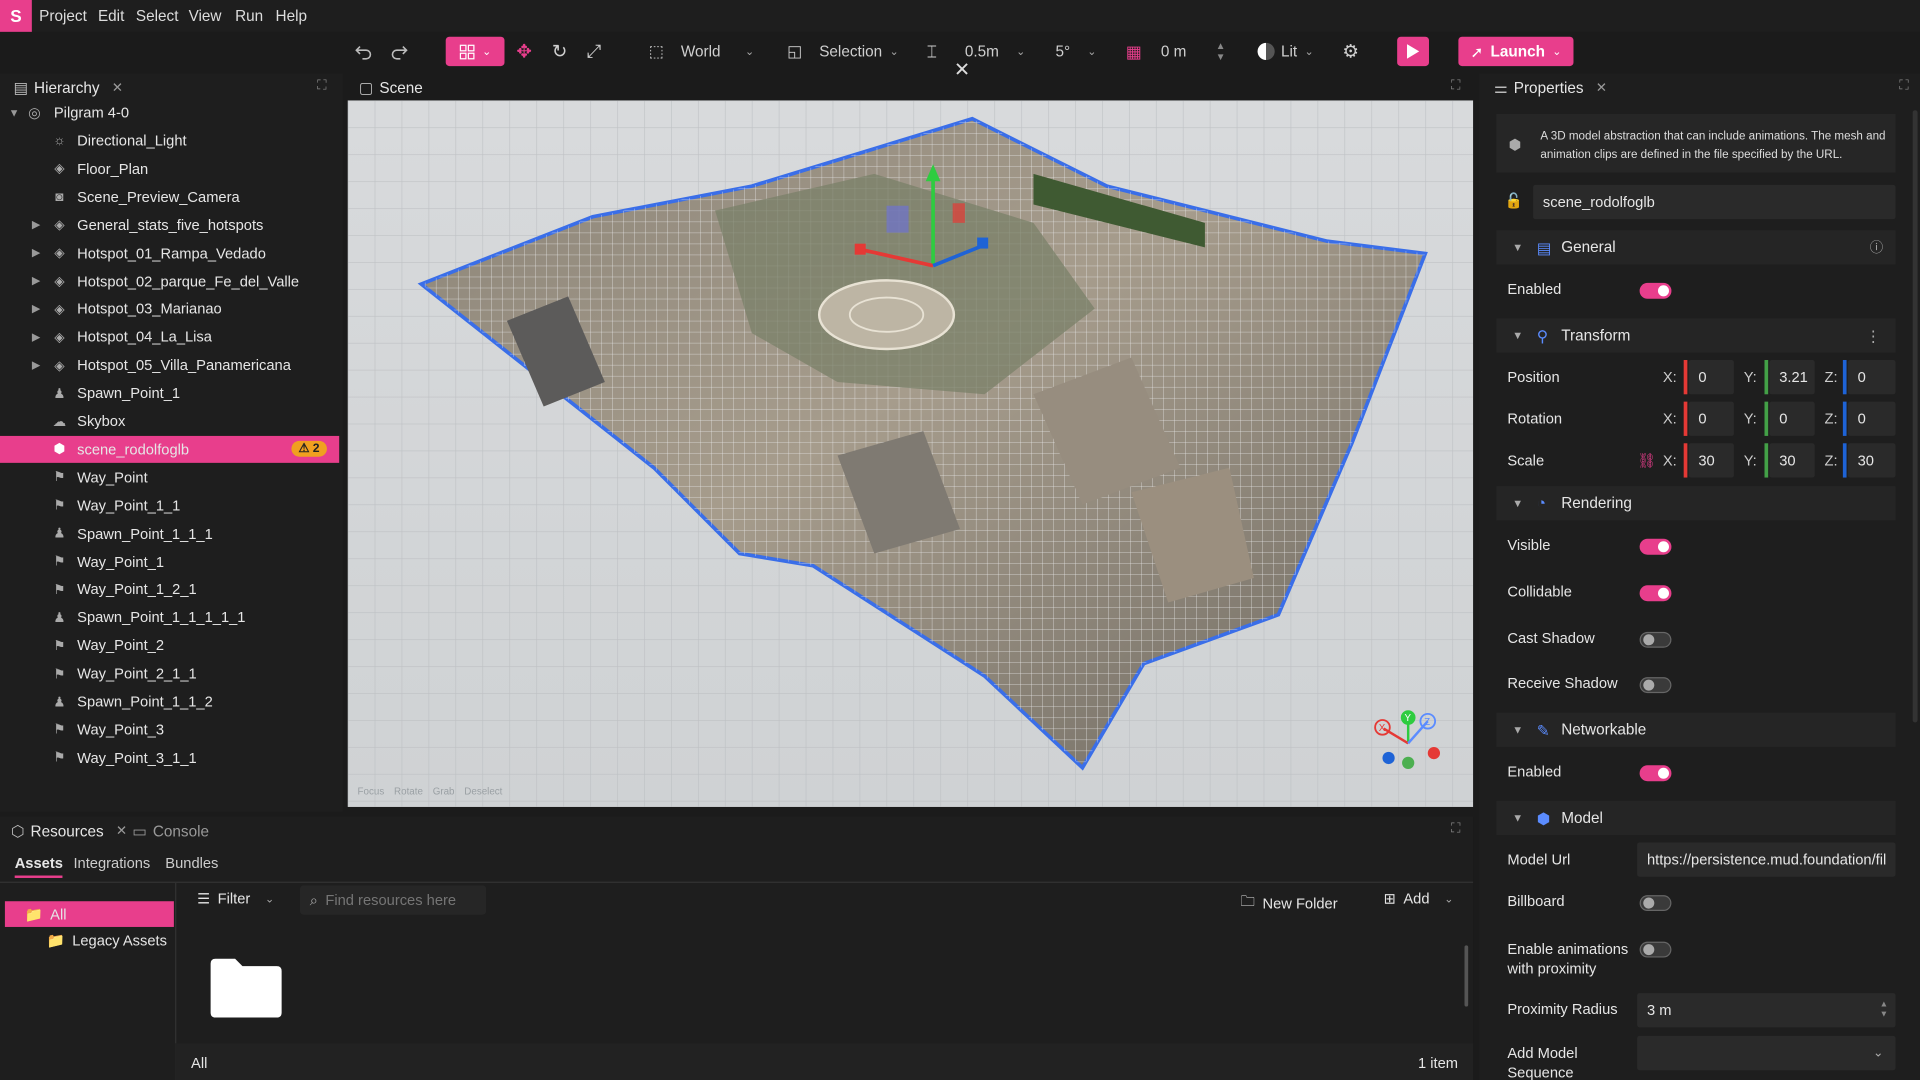  I want to click on snap-angle-dropdown: 5° ⌄, so click(1081, 51).